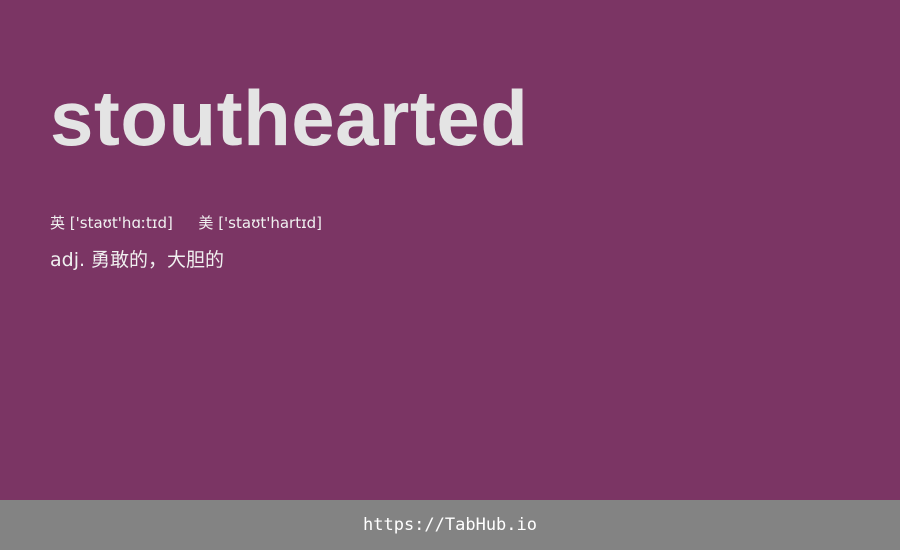 The height and width of the screenshot is (550, 900). What do you see at coordinates (270, 223) in the screenshot?
I see `us-pronunciation: ['staʊt'hartɪd]` at bounding box center [270, 223].